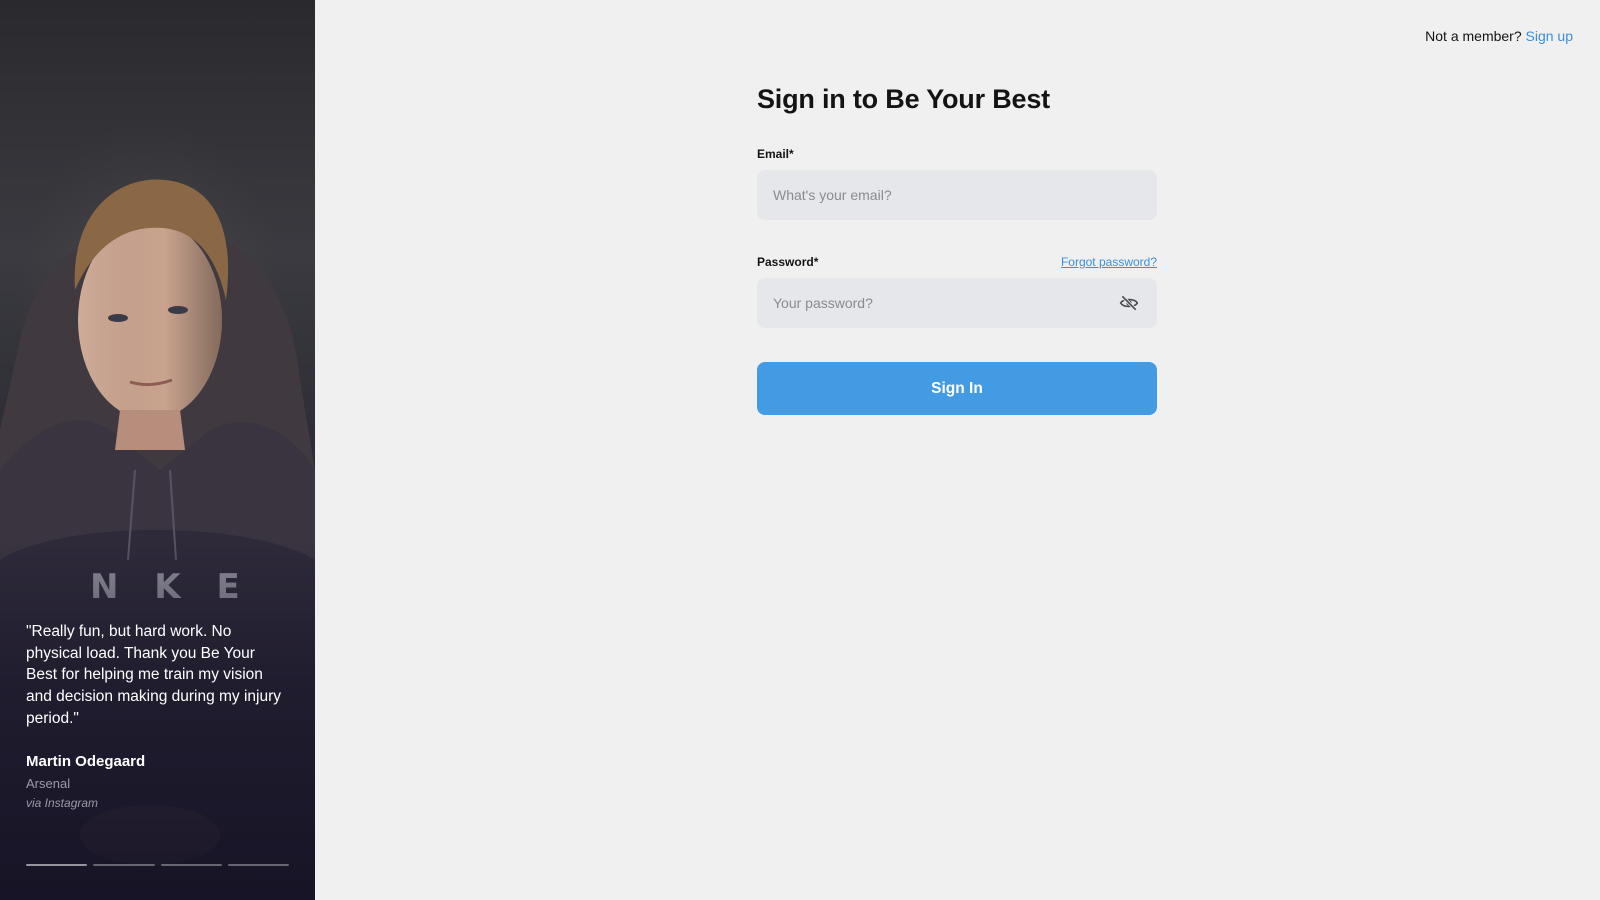  What do you see at coordinates (1549, 36) in the screenshot?
I see `signup-link: Sign up` at bounding box center [1549, 36].